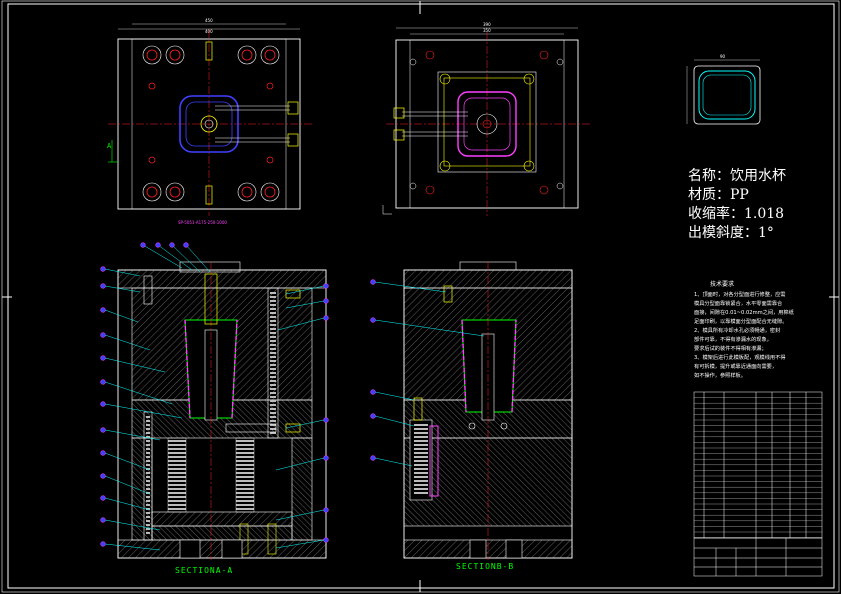 The height and width of the screenshot is (594, 841). I want to click on spec-shrinkage: 收缩率：1.018, so click(736, 213).